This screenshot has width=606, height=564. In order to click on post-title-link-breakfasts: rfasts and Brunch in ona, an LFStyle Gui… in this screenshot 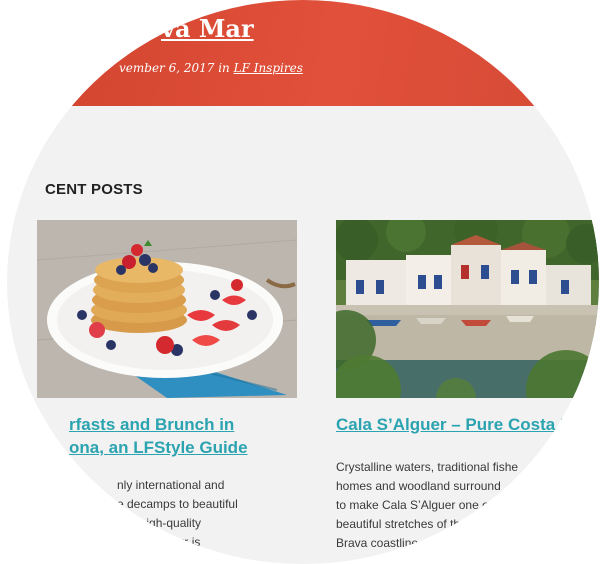, I will do `click(158, 436)`.